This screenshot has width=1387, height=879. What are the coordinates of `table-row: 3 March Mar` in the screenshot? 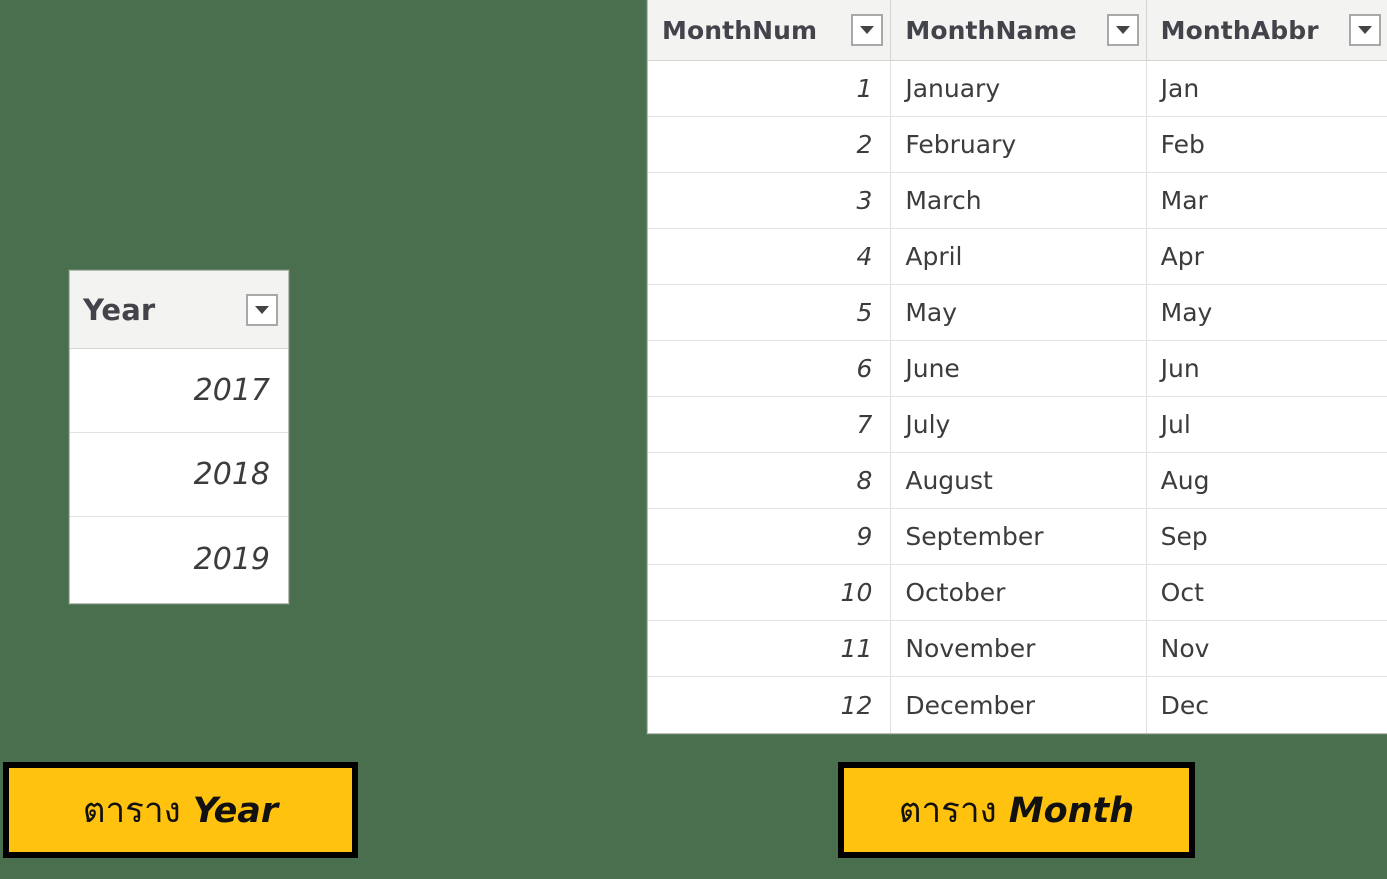 It's located at (1017, 201).